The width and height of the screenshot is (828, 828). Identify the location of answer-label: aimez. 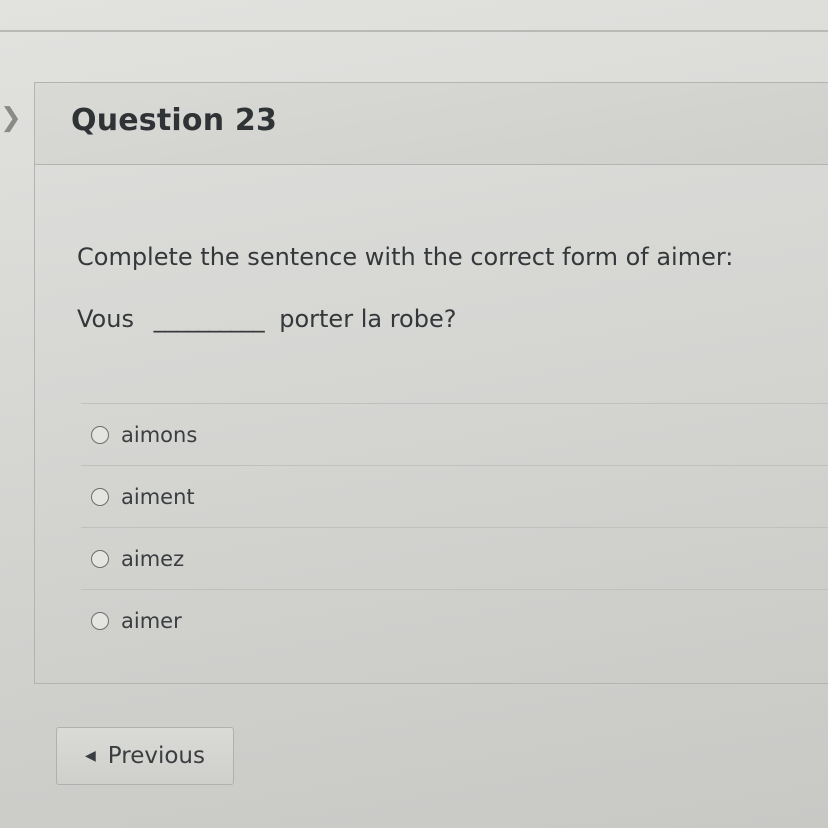
(153, 558).